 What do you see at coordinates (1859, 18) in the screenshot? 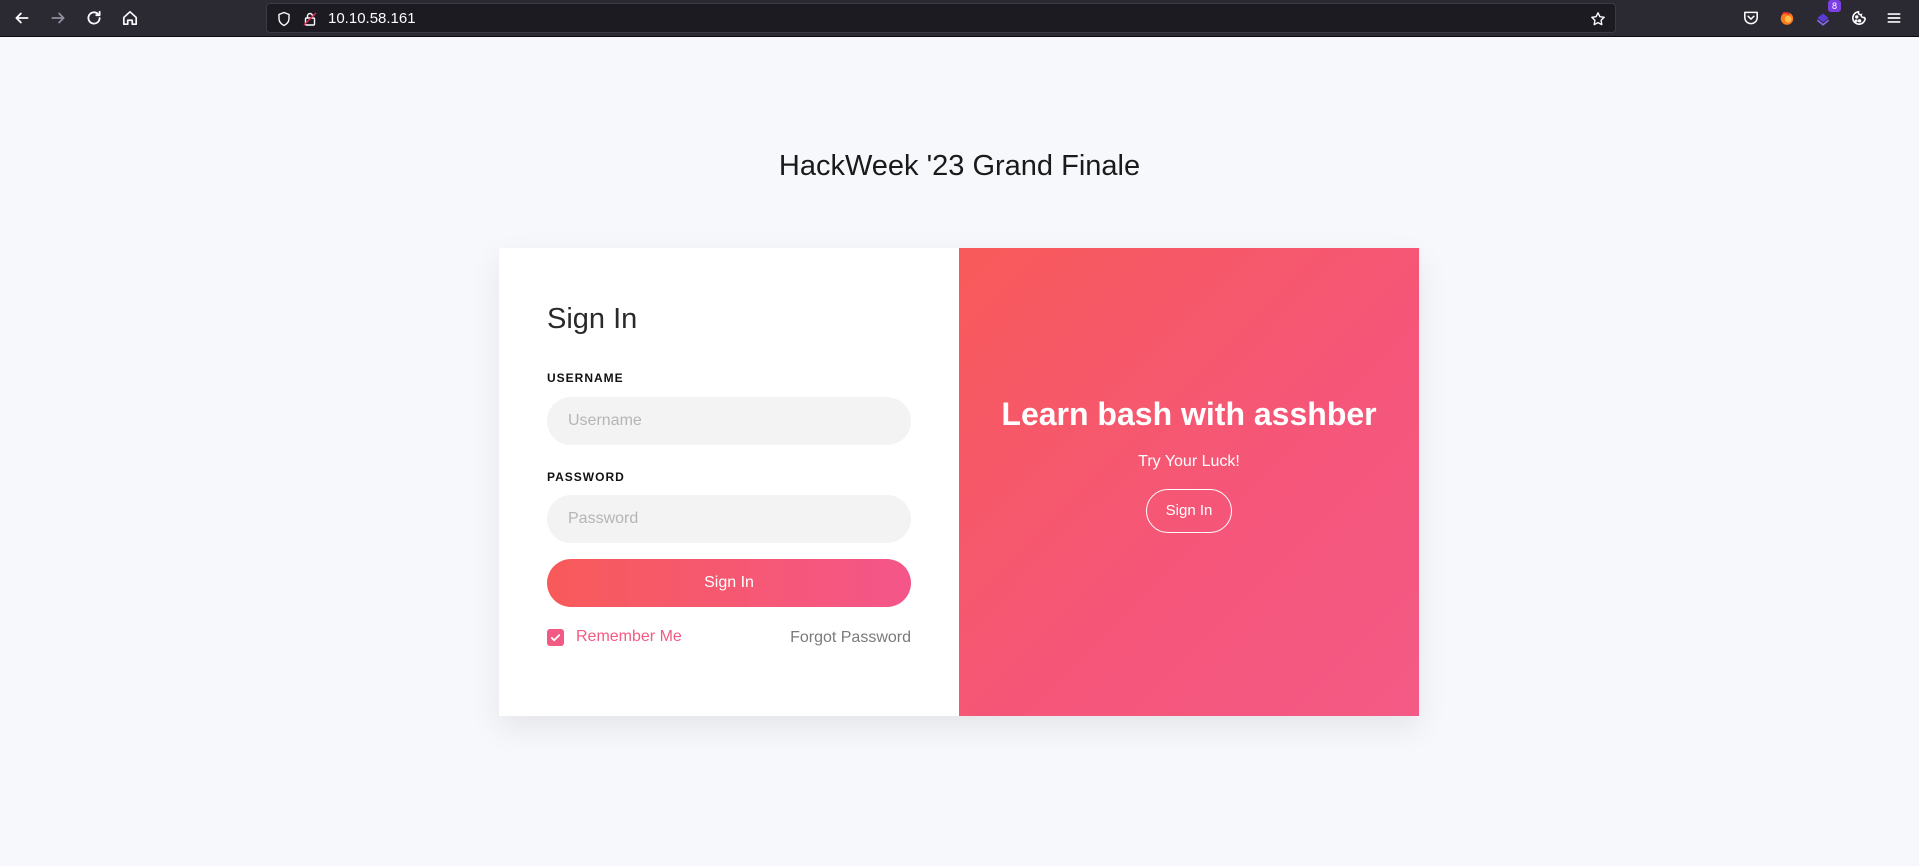
I see `cookie-icon` at bounding box center [1859, 18].